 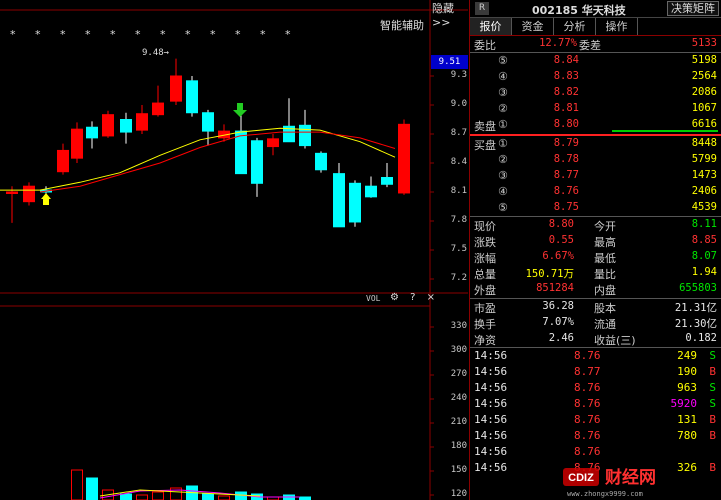 I want to click on stat-value: 0.55, so click(x=561, y=240).